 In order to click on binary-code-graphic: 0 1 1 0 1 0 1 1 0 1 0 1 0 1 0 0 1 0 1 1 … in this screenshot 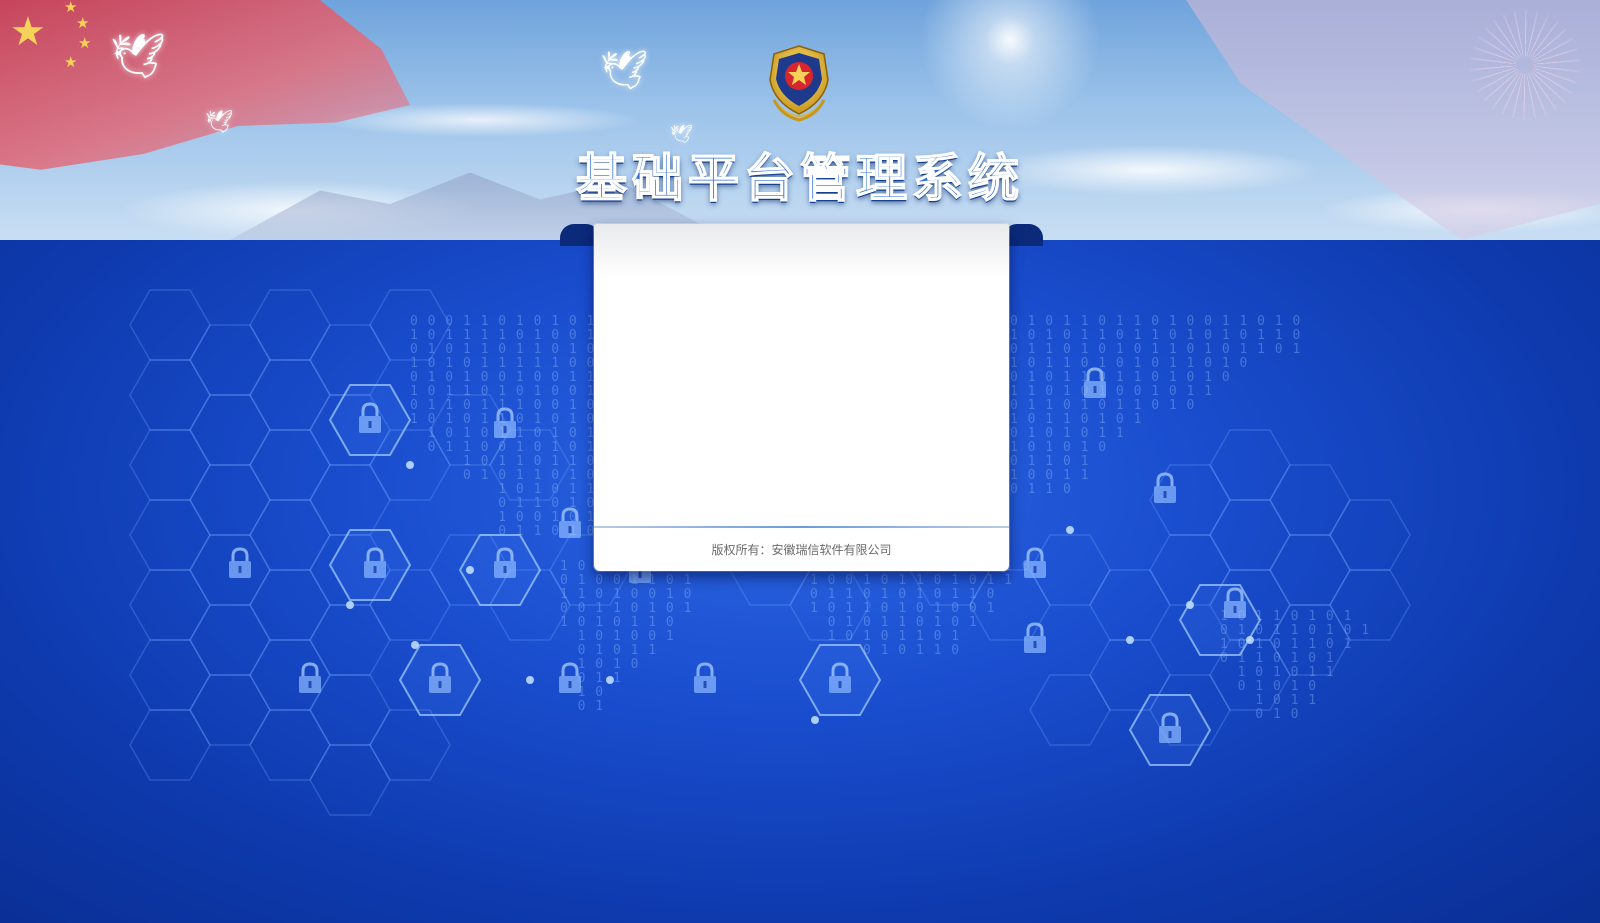, I will do `click(920, 608)`.